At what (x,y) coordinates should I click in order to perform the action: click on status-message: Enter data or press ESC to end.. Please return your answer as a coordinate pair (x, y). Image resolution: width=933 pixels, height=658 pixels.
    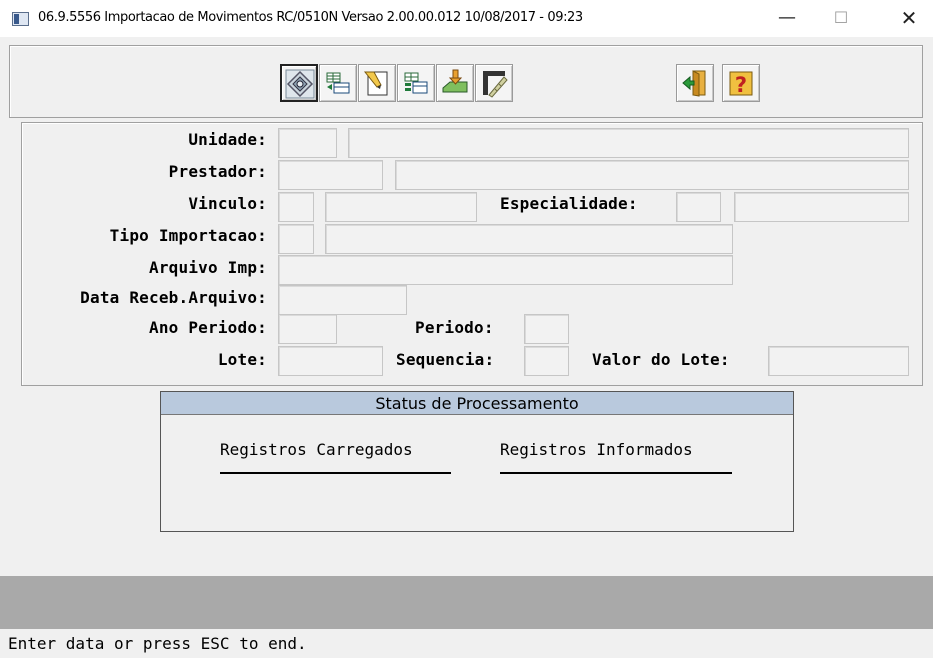
    Looking at the image, I should click on (157, 643).